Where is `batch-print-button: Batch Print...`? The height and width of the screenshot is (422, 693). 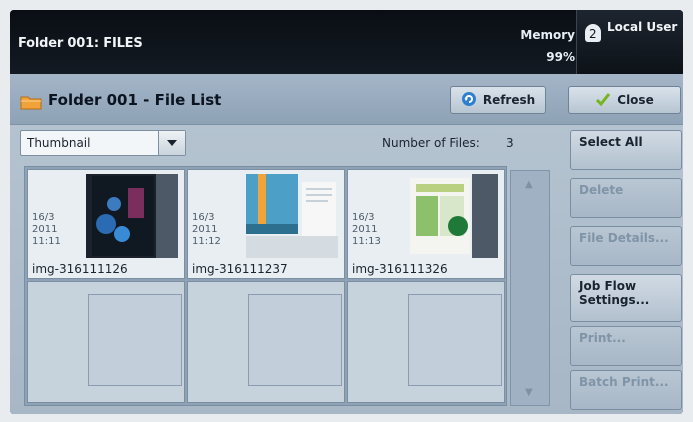
batch-print-button: Batch Print... is located at coordinates (626, 390).